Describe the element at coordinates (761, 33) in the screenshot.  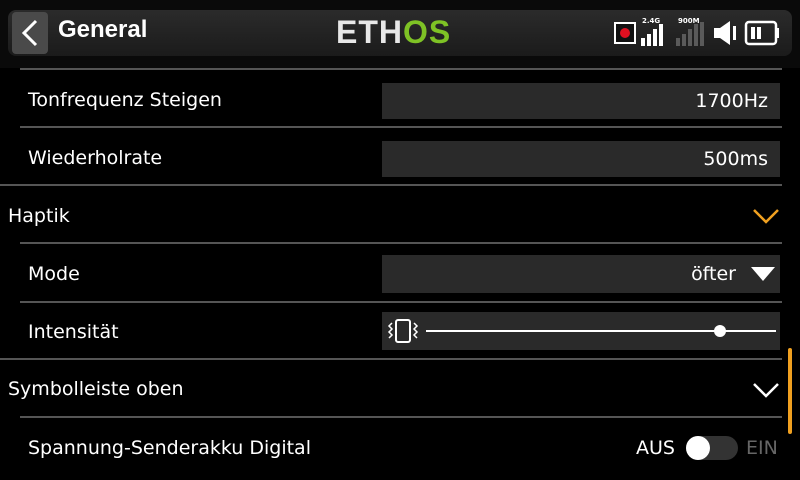
I see `battery-icon` at that location.